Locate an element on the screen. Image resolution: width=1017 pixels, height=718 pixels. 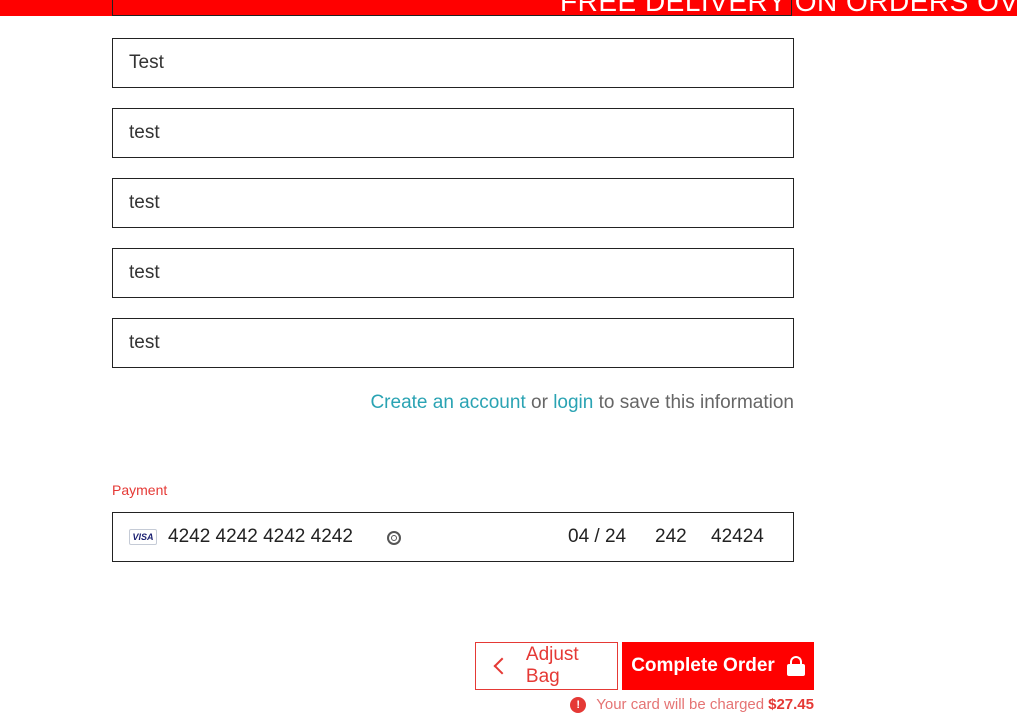
save-info-suffix: to save this information is located at coordinates (696, 402).